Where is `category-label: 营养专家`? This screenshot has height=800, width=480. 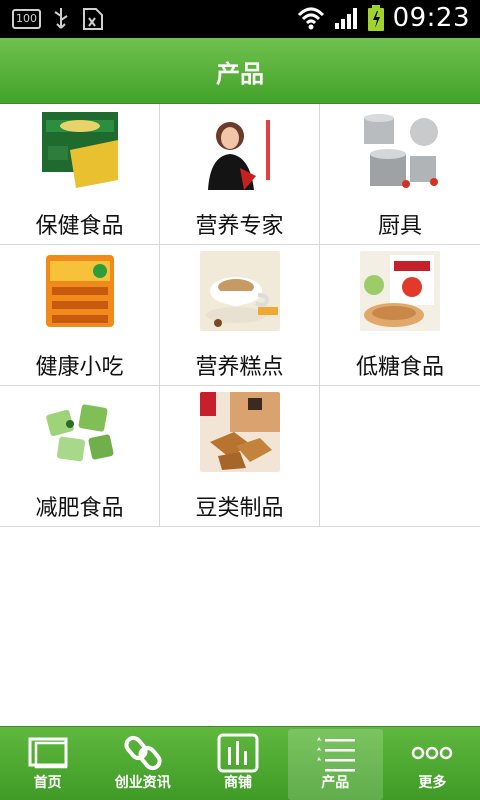 category-label: 营养专家 is located at coordinates (239, 226).